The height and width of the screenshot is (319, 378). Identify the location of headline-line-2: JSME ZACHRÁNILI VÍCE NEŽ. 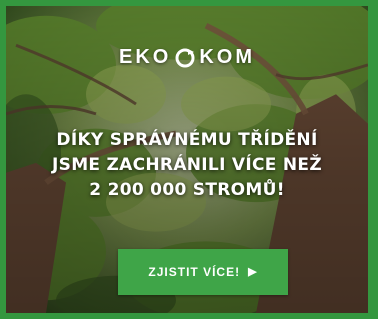
(187, 165).